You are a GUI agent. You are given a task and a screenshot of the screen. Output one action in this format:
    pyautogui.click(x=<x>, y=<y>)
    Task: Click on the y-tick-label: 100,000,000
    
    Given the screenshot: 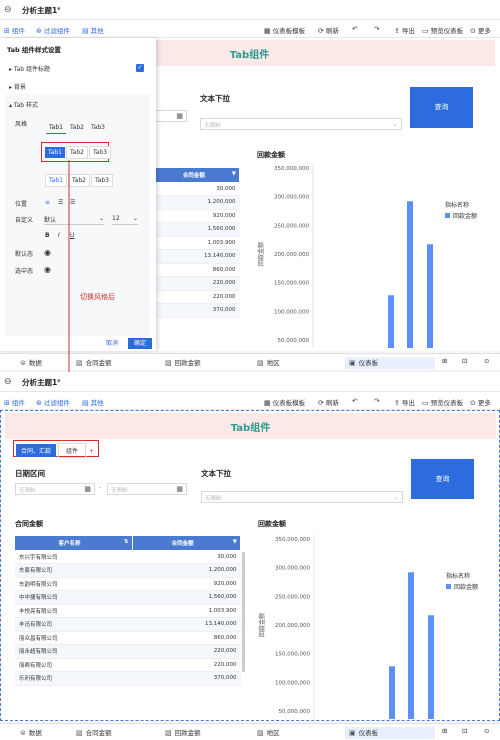 What is the action you would take?
    pyautogui.click(x=292, y=683)
    